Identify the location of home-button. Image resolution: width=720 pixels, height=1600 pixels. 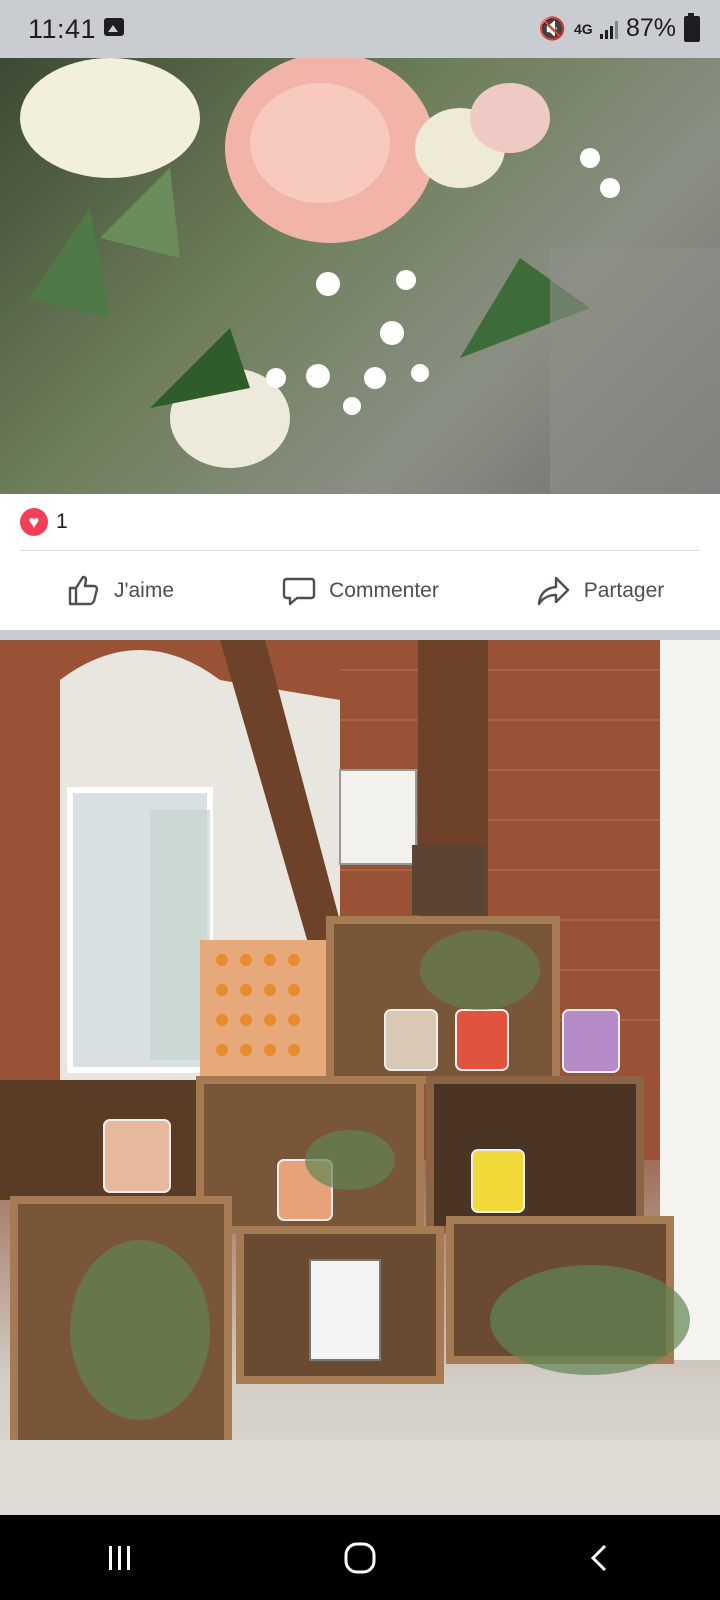
(360, 1558).